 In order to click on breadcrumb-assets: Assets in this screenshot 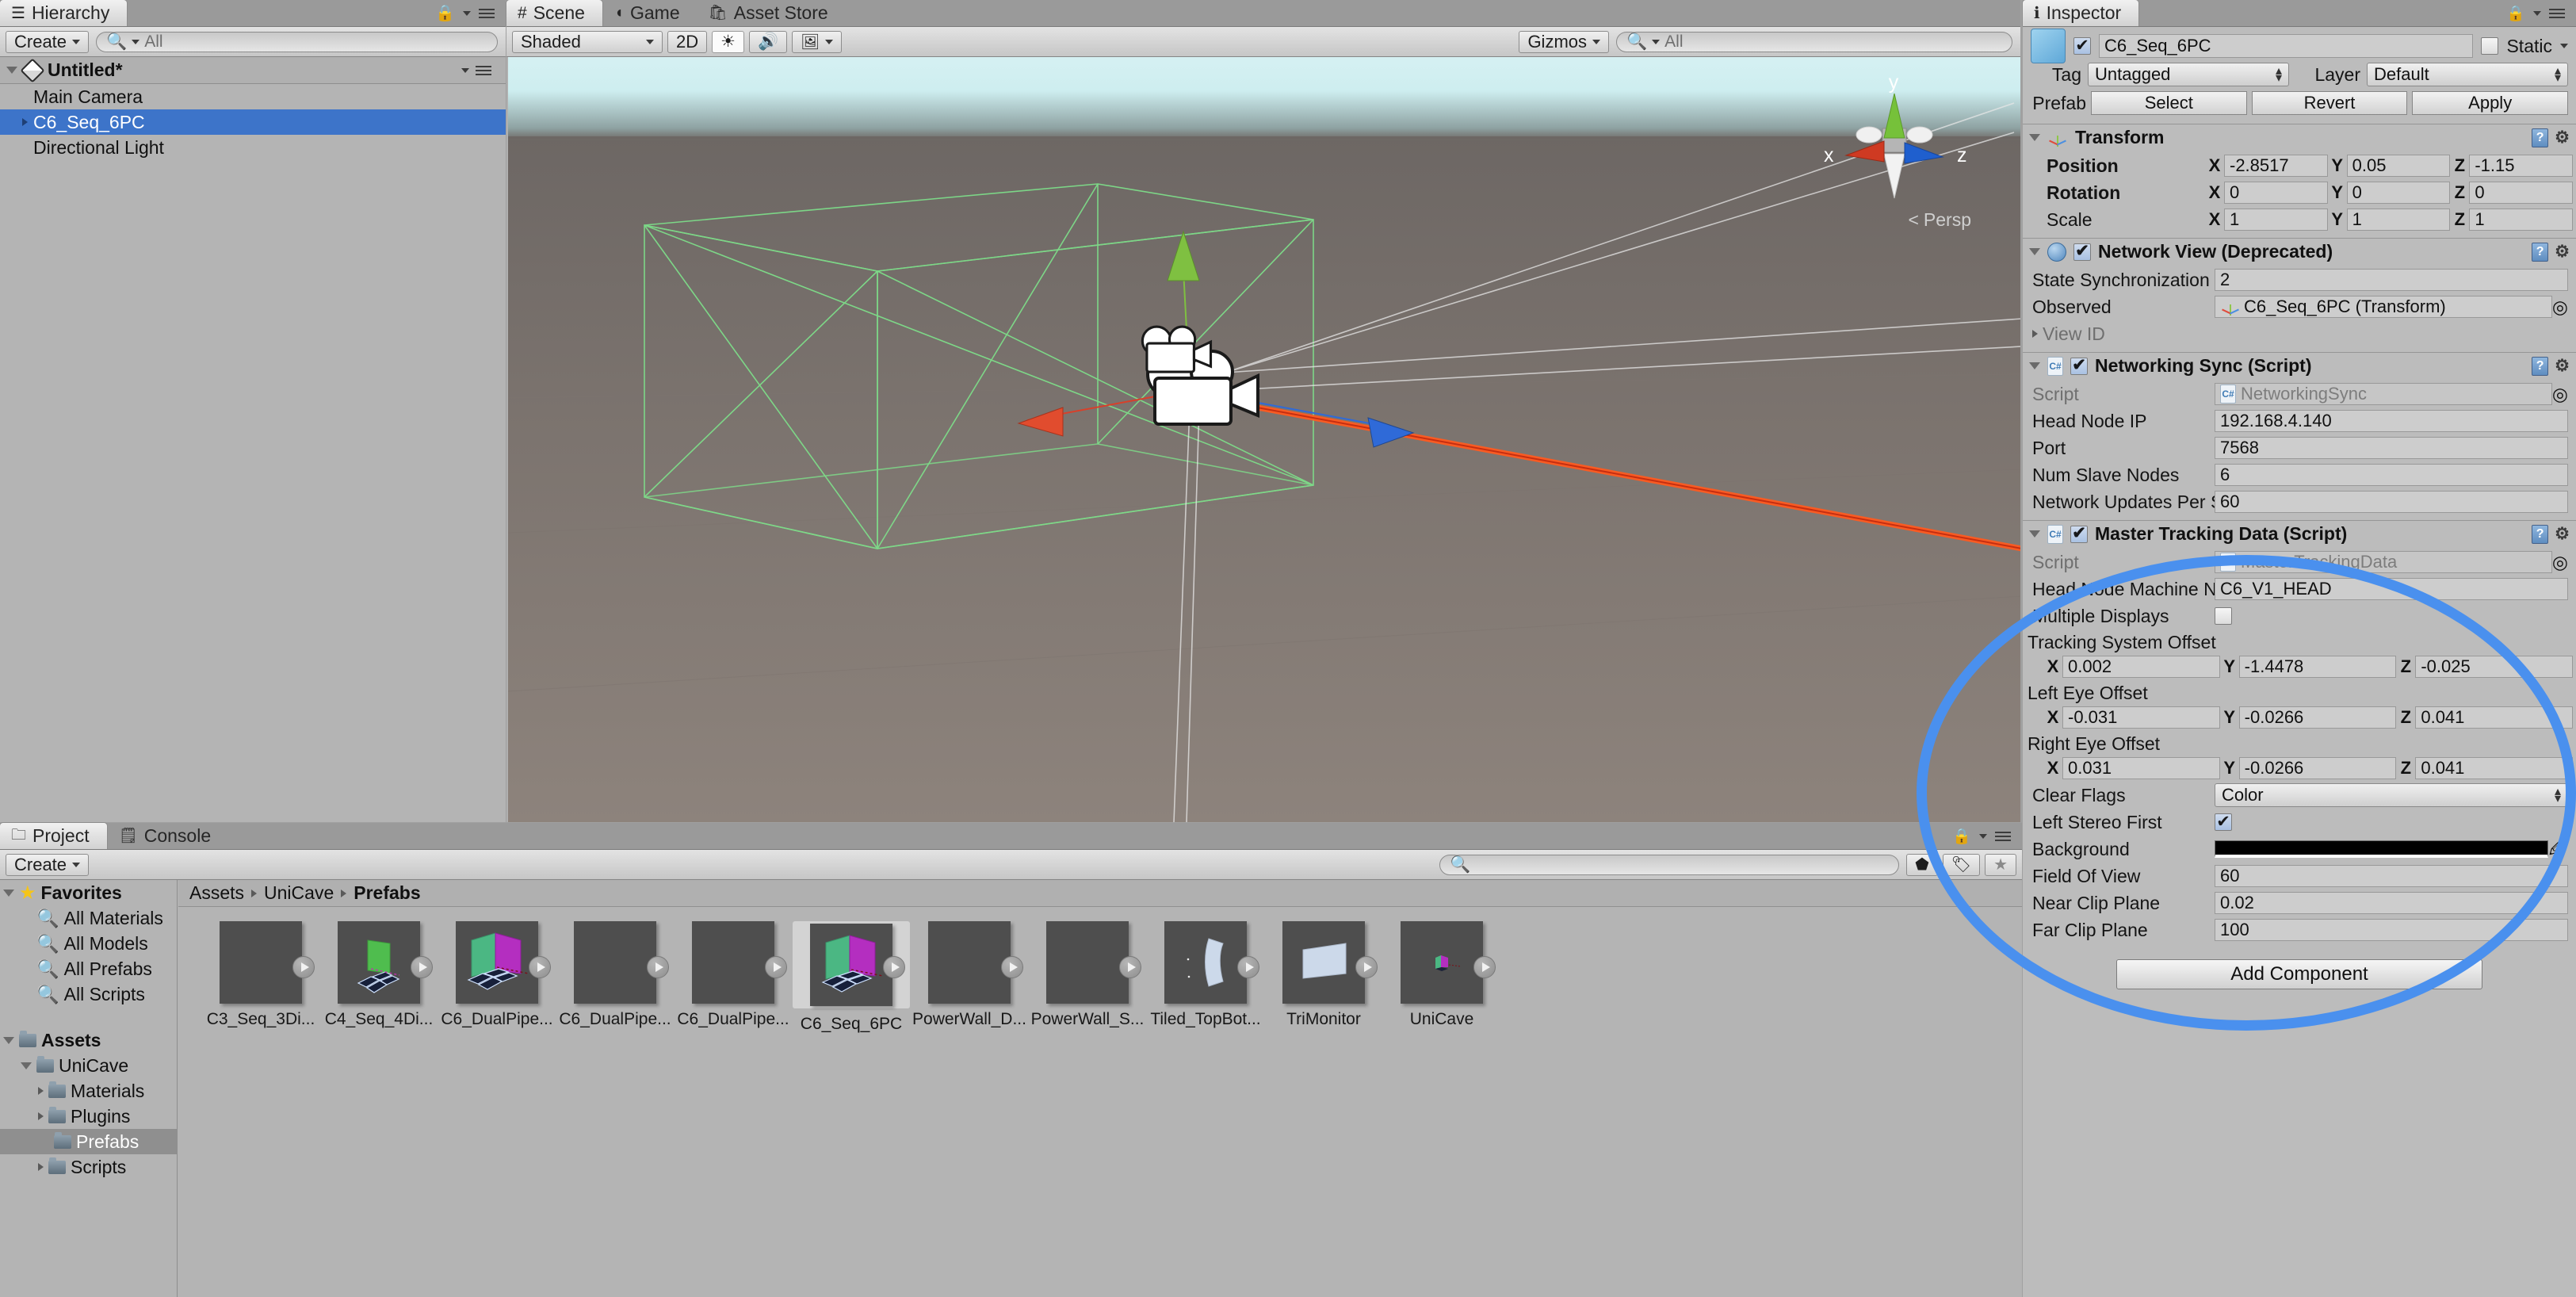, I will do `click(216, 893)`.